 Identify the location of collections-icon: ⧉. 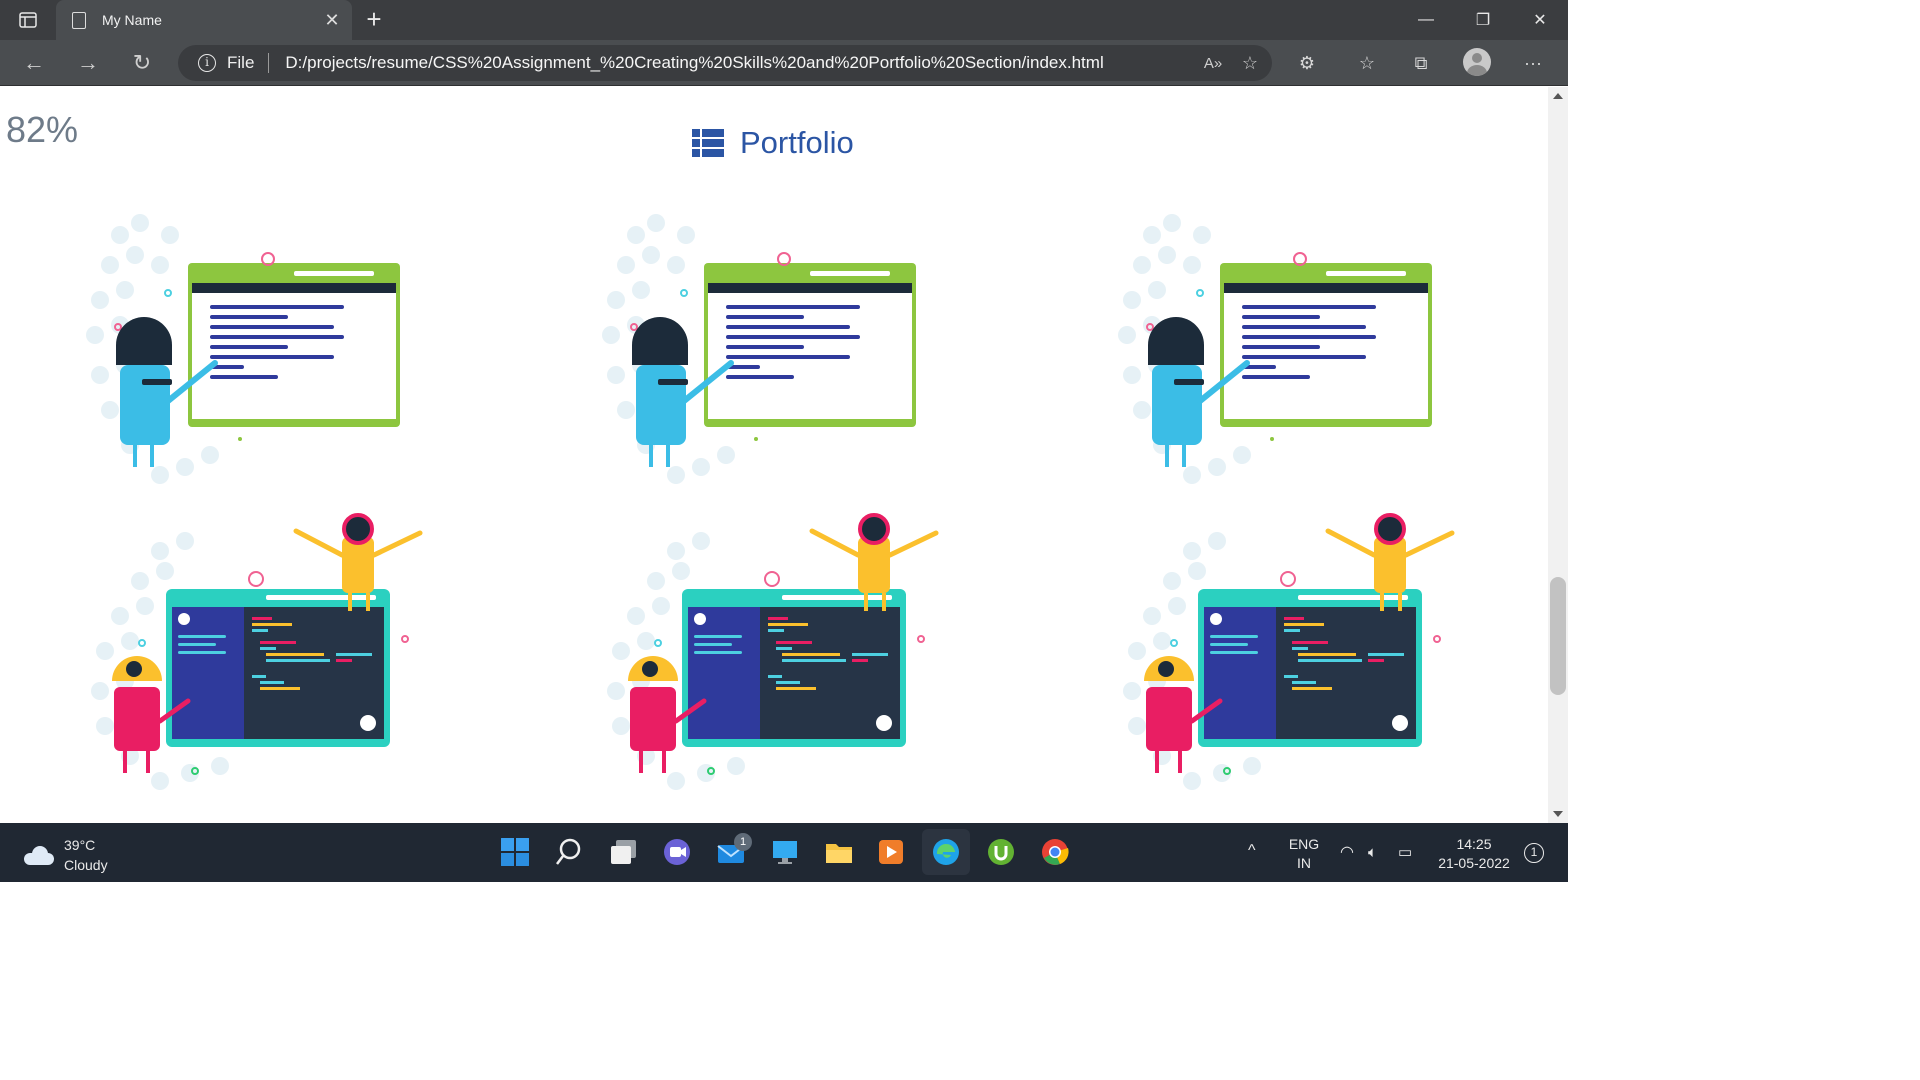
(1421, 63).